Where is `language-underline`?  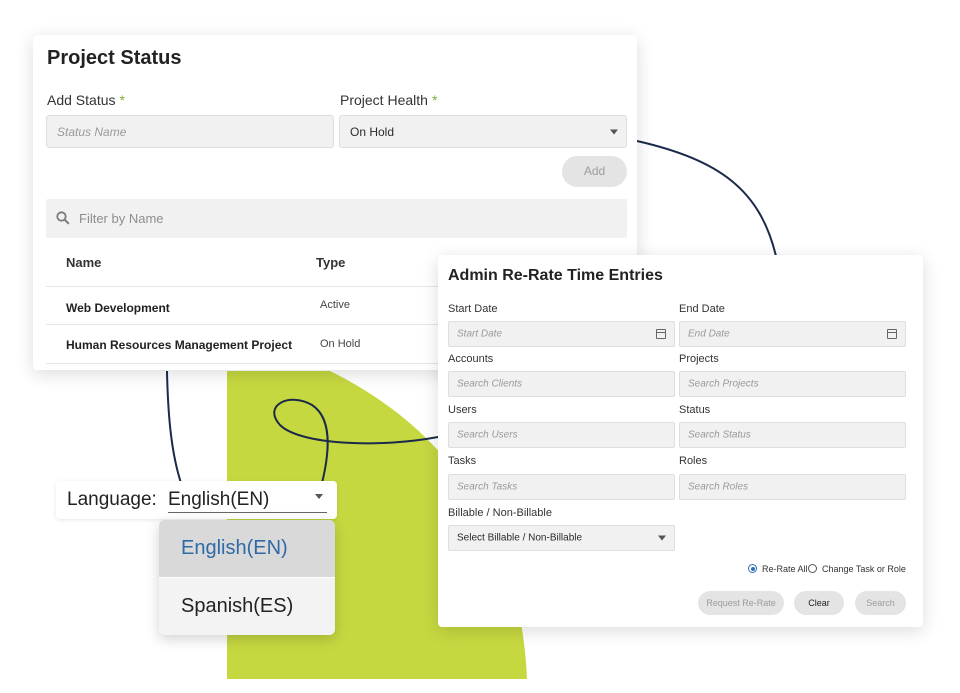 language-underline is located at coordinates (247, 512).